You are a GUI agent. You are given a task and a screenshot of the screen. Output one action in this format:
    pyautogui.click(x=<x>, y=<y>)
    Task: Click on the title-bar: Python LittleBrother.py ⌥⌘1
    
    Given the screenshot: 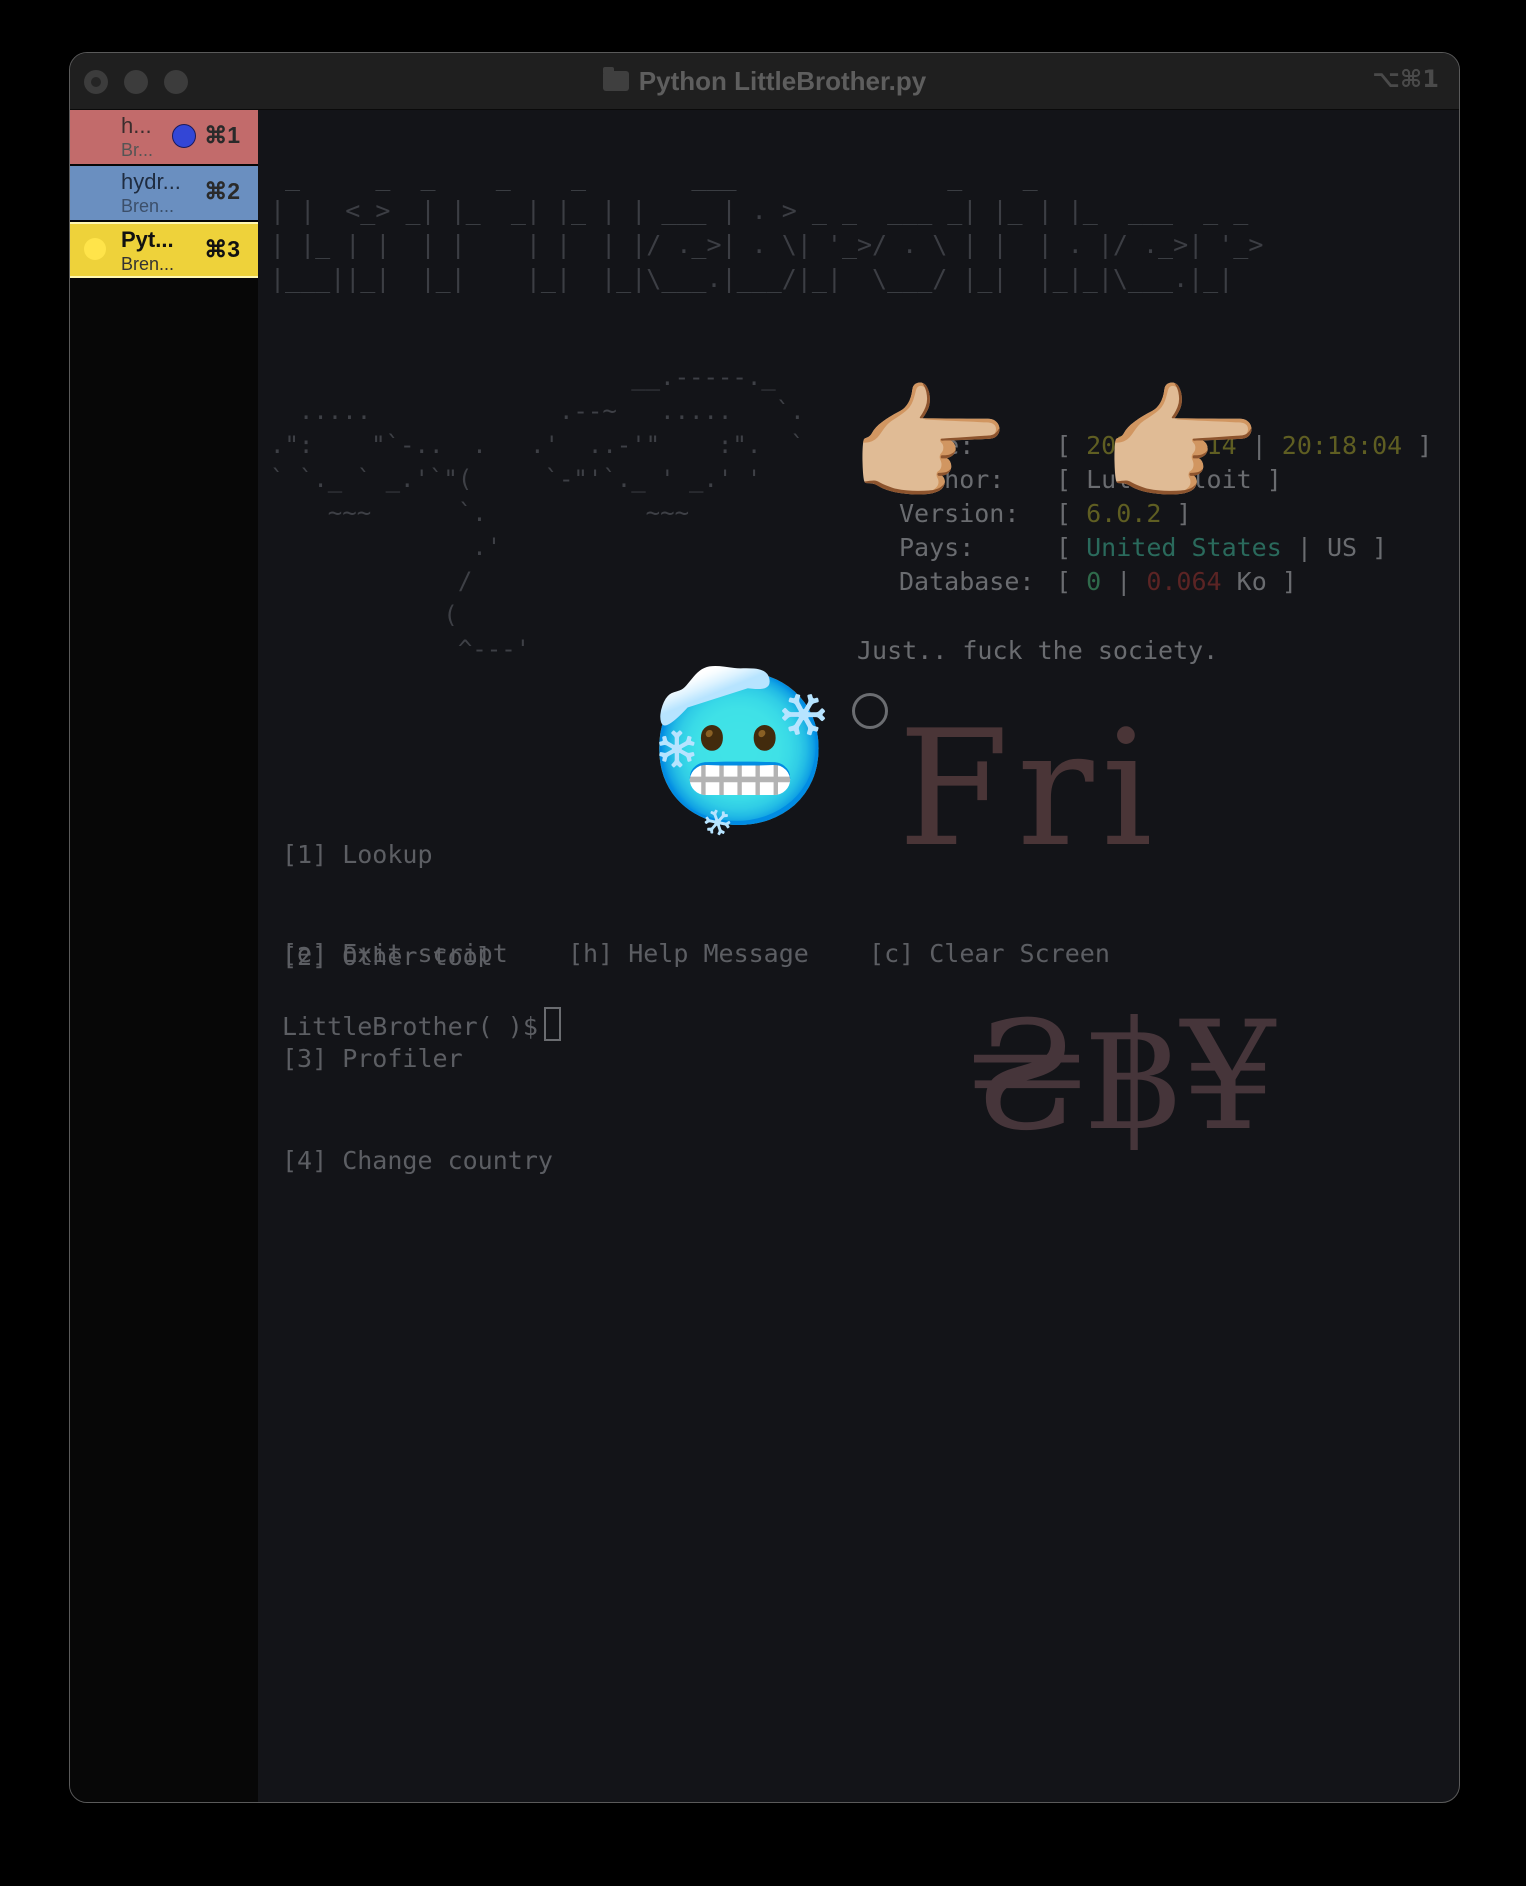 What is the action you would take?
    pyautogui.click(x=764, y=81)
    